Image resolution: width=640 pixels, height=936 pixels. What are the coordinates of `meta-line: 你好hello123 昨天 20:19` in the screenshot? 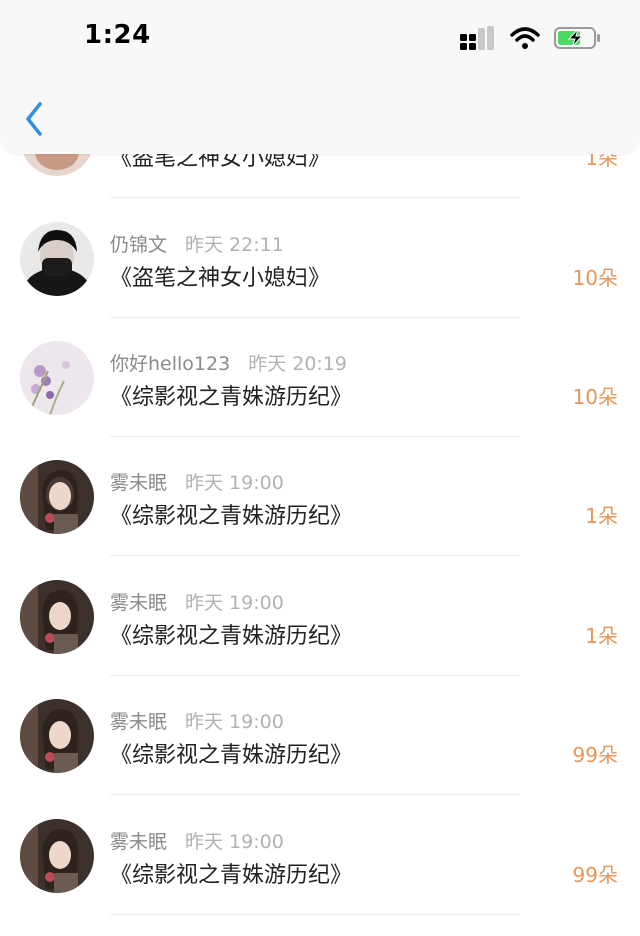 It's located at (228, 362).